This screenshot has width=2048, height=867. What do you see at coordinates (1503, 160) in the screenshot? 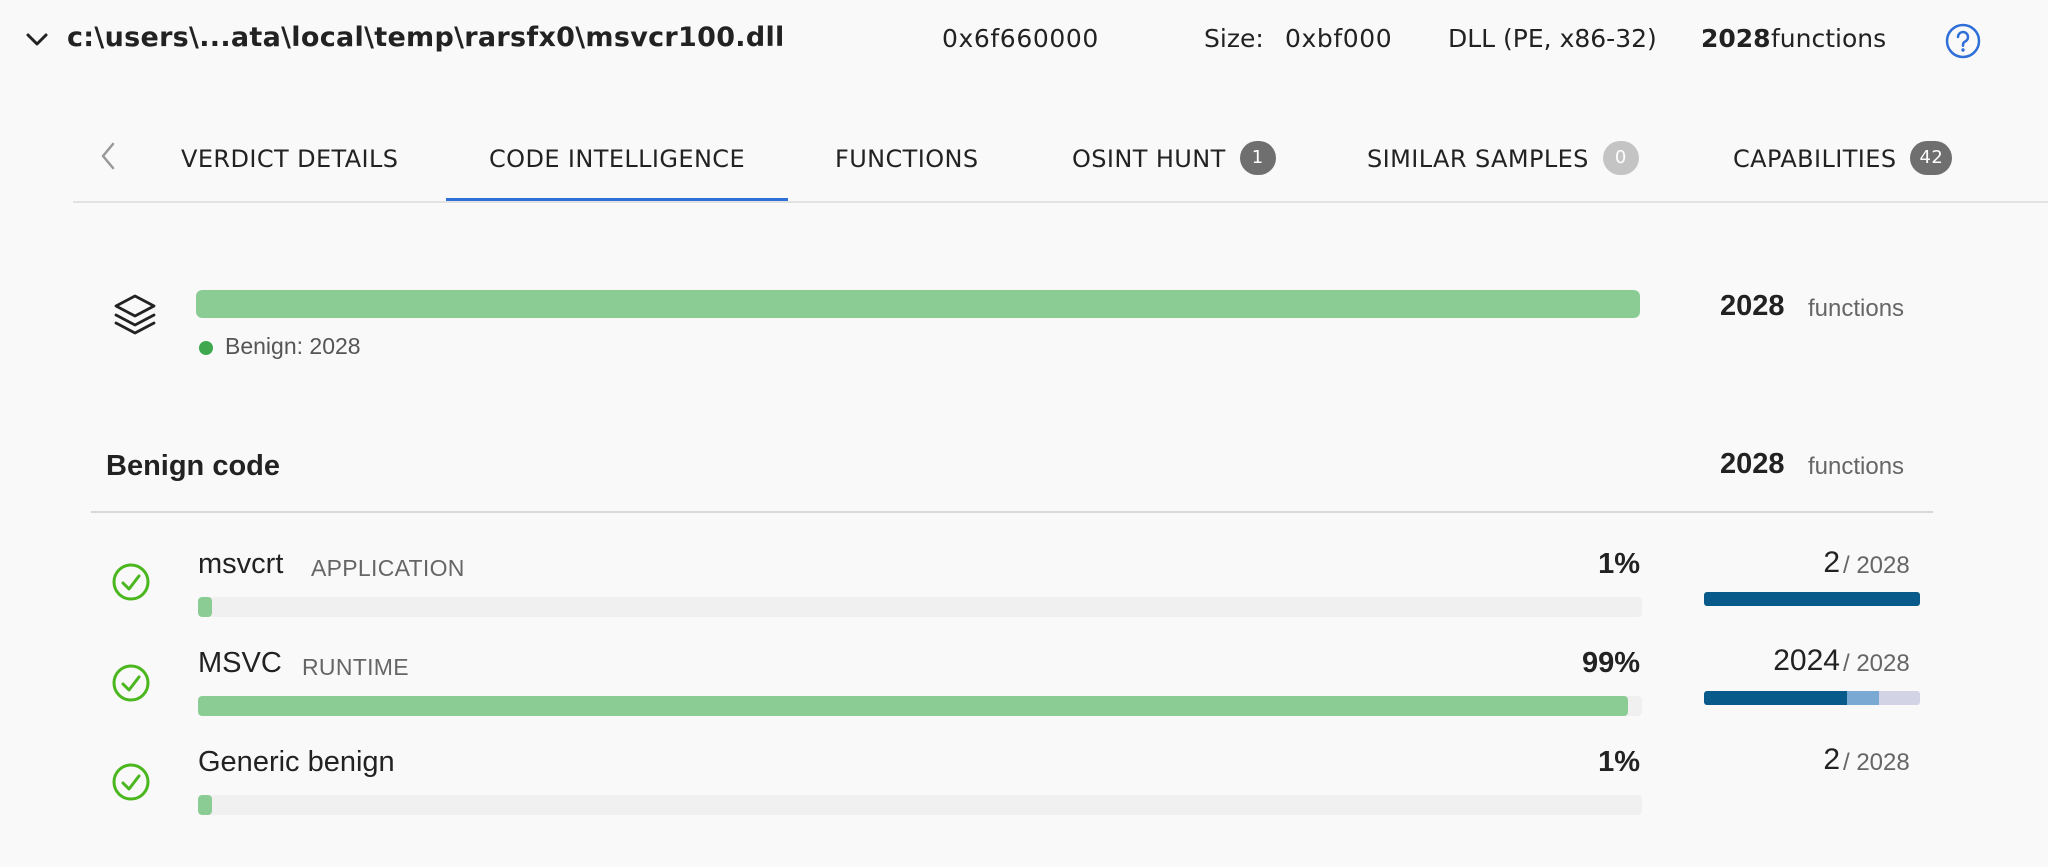
I see `tab-similar-samples: SIMILAR SAMPLES 0` at bounding box center [1503, 160].